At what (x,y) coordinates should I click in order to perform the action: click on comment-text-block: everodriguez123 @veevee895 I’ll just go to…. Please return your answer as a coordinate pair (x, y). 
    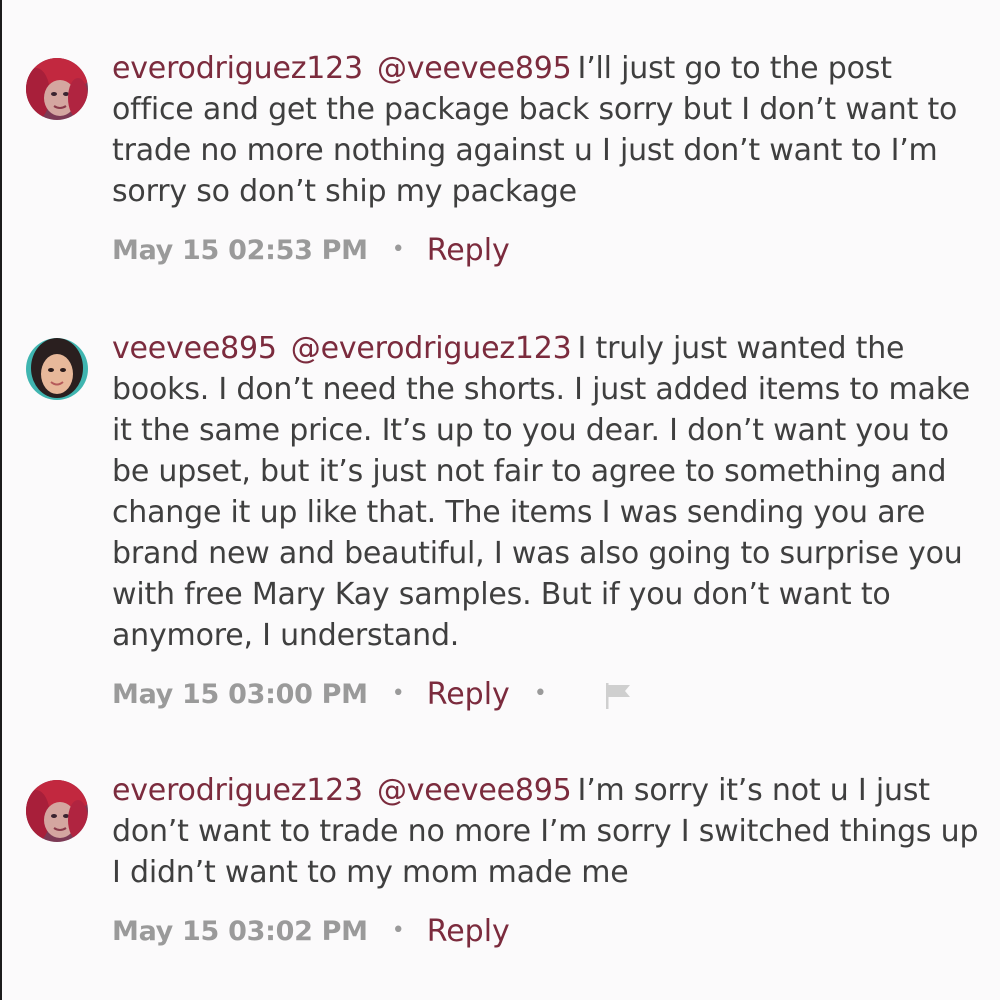
    Looking at the image, I should click on (547, 130).